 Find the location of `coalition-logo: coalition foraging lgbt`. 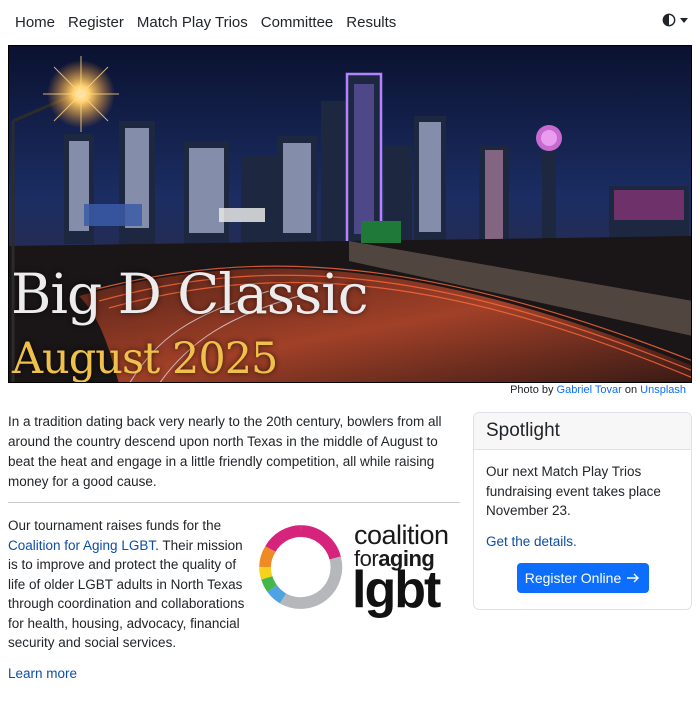

coalition-logo: coalition foraging lgbt is located at coordinates (361, 575).